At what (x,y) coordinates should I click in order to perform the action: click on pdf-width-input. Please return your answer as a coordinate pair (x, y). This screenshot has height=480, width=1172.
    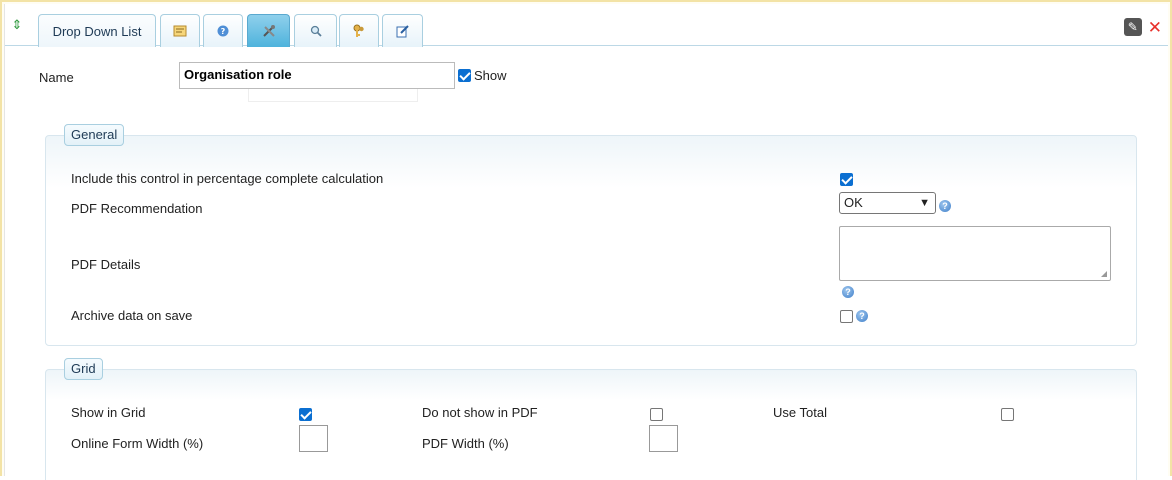
    Looking at the image, I should click on (663, 438).